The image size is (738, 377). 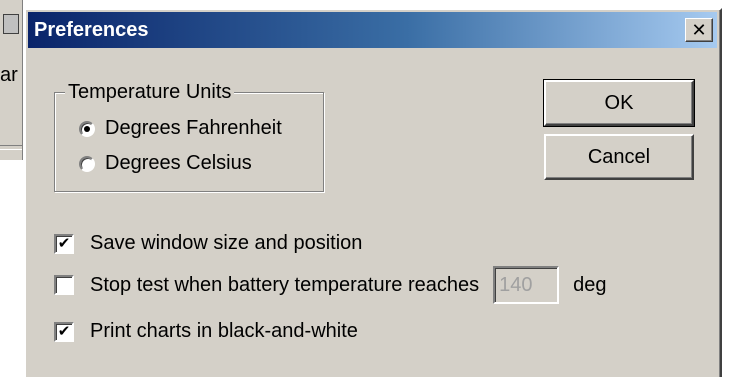 I want to click on radio-label: Degrees Celsius, so click(x=178, y=163).